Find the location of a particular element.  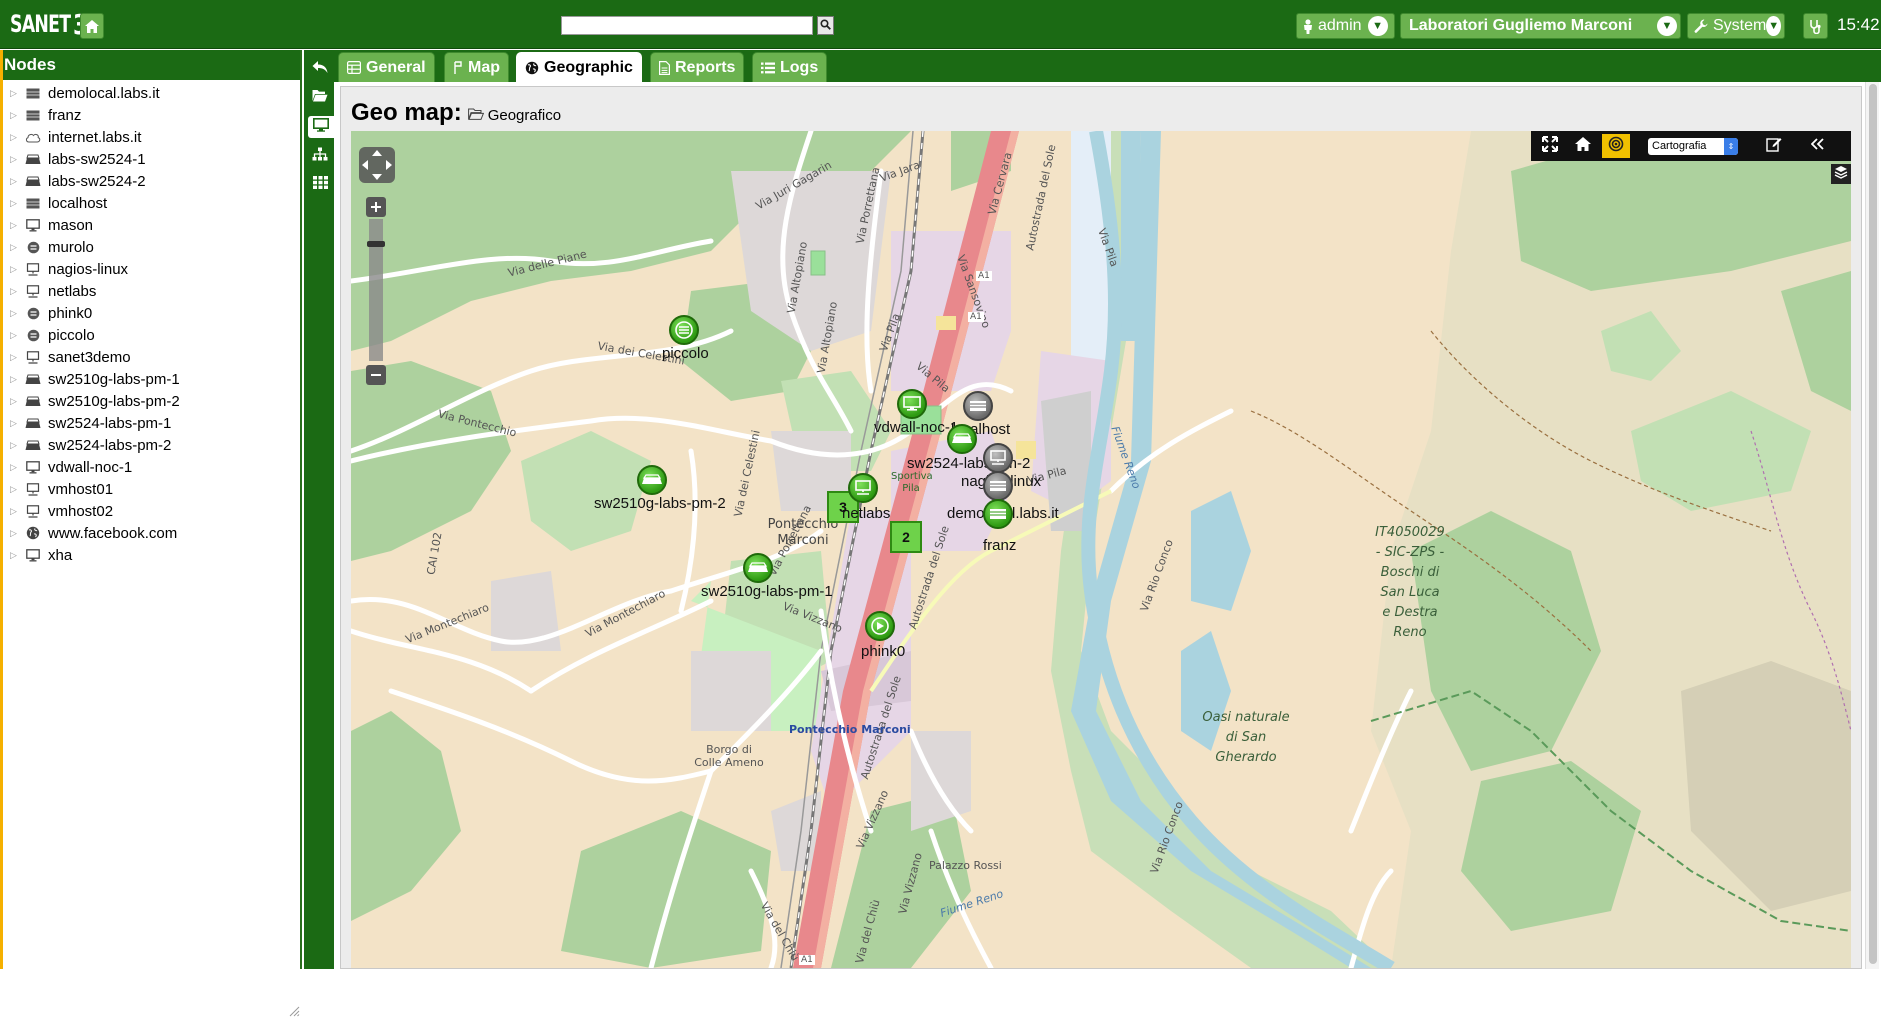

node-marker-piccolo is located at coordinates (684, 330).